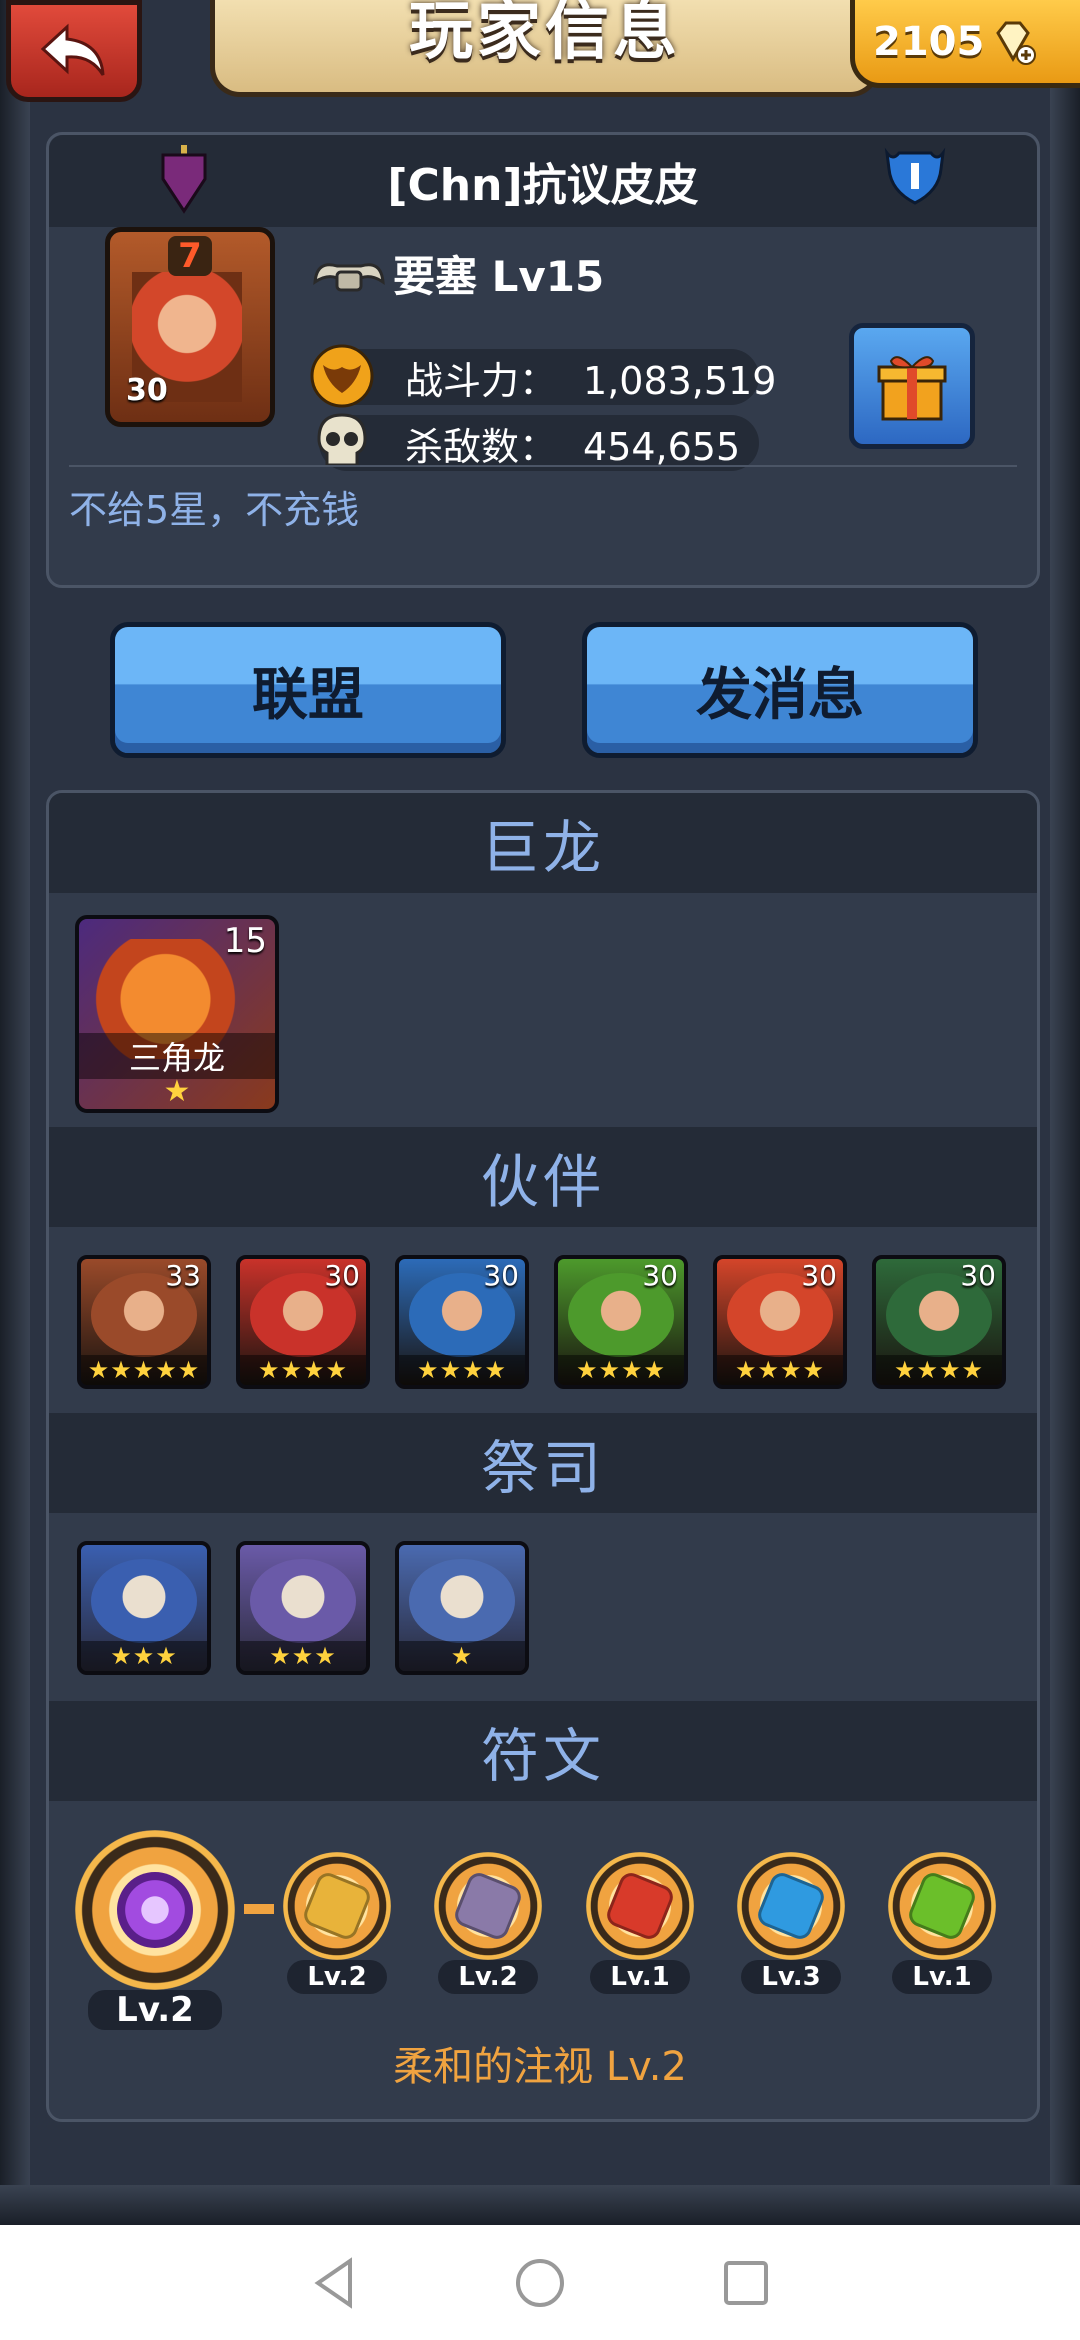 This screenshot has width=1080, height=2340. What do you see at coordinates (144, 1370) in the screenshot?
I see `partner-stars: ★★★★★` at bounding box center [144, 1370].